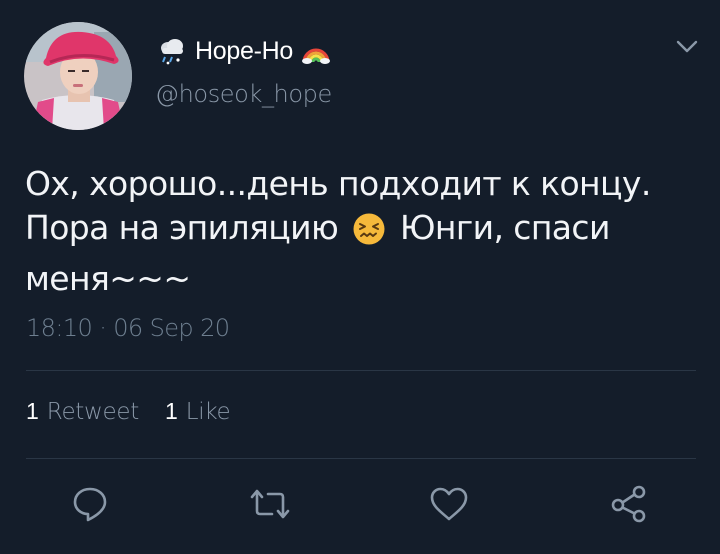 This screenshot has width=720, height=554. I want to click on like-count: 1, so click(171, 411).